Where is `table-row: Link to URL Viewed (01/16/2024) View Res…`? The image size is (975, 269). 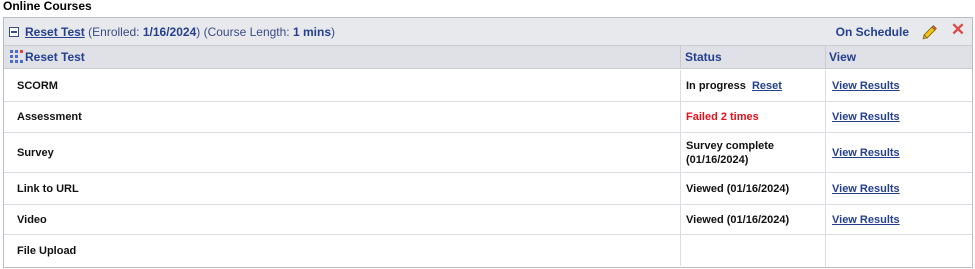 table-row: Link to URL Viewed (01/16/2024) View Res… is located at coordinates (488, 189).